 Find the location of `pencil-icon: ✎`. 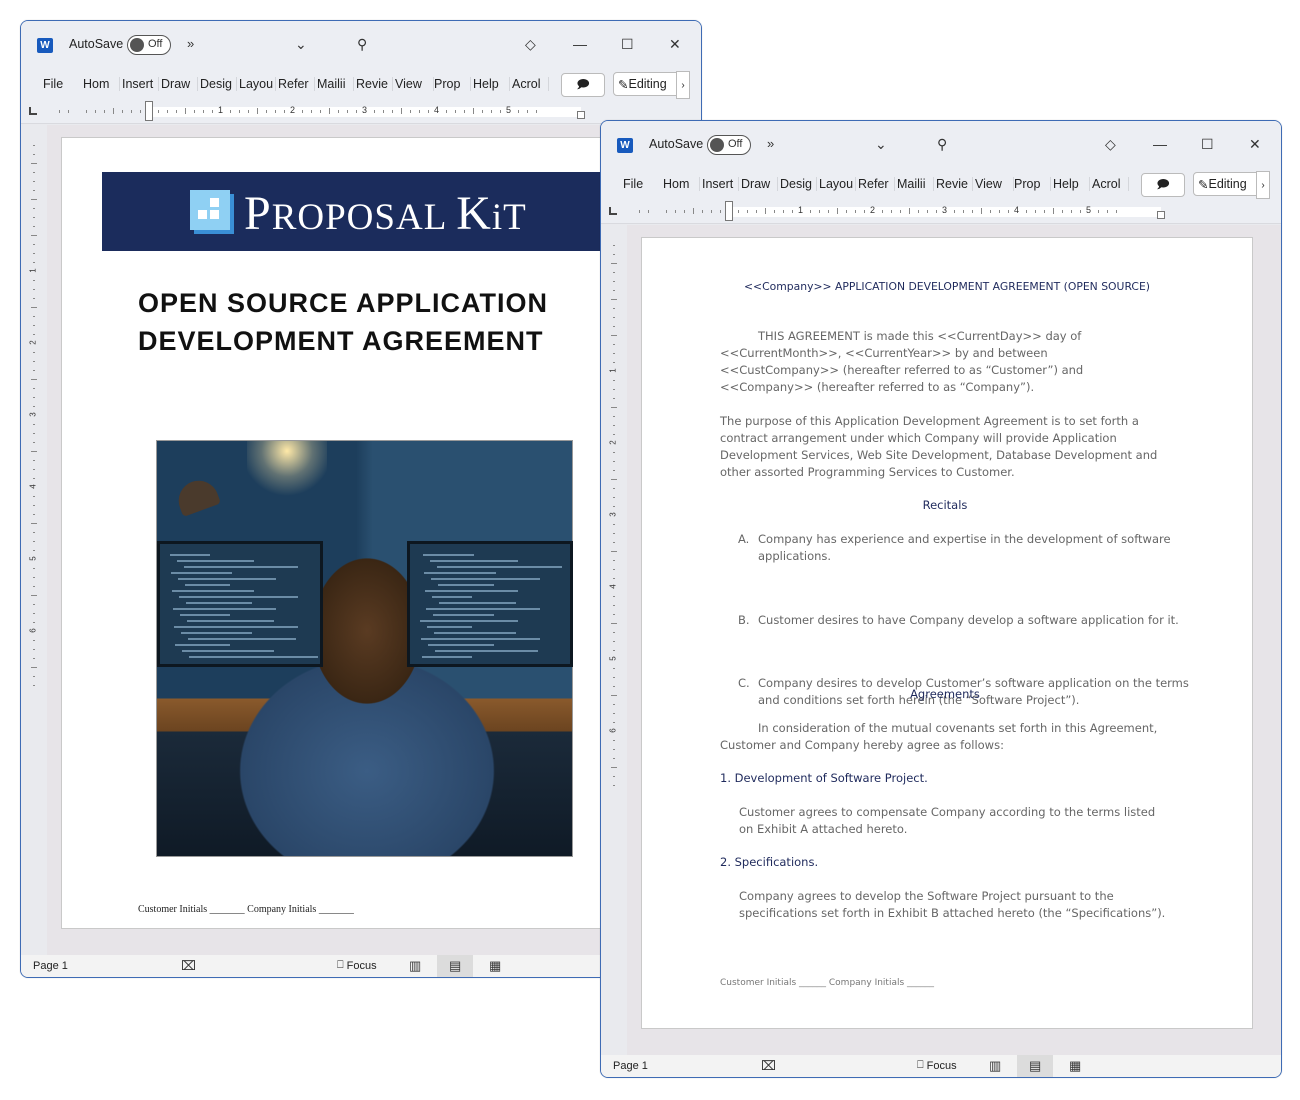

pencil-icon: ✎ is located at coordinates (1203, 184).